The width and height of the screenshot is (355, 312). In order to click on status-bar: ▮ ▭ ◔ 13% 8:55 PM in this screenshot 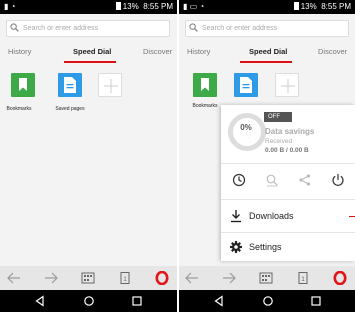, I will do `click(267, 7)`.